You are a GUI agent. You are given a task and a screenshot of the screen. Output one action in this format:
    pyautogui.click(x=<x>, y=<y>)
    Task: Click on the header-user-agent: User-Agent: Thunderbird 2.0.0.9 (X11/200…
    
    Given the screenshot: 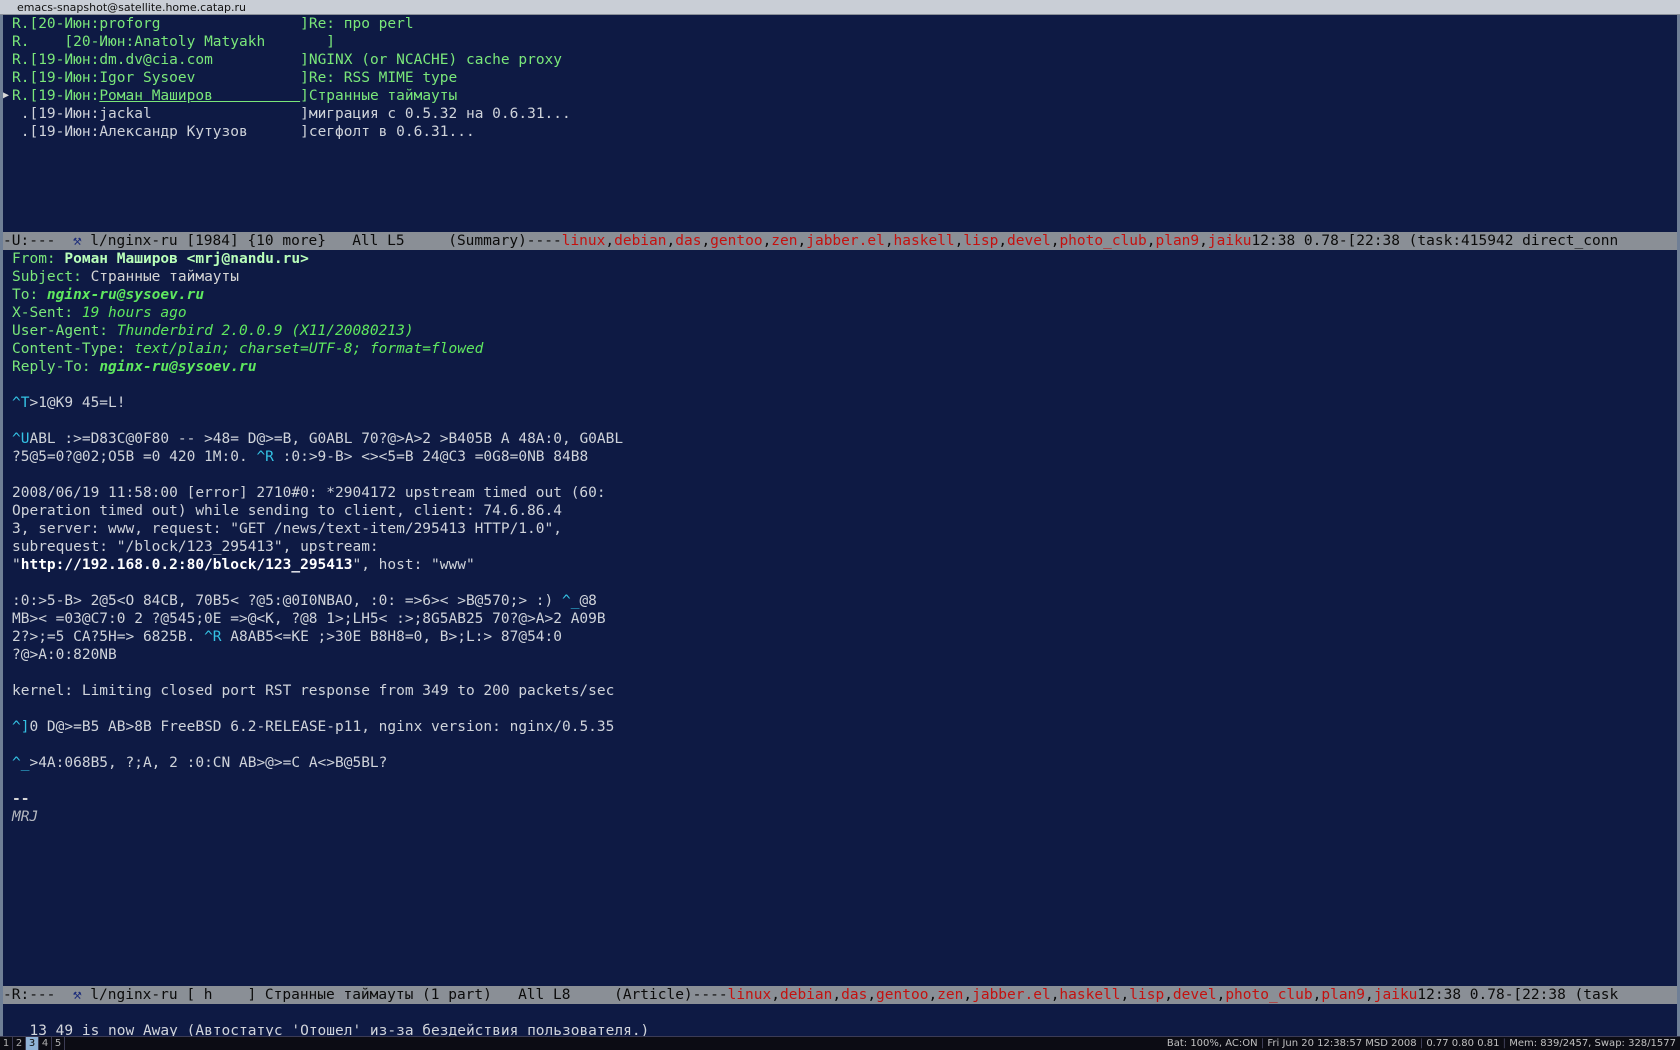 What is the action you would take?
    pyautogui.click(x=213, y=331)
    